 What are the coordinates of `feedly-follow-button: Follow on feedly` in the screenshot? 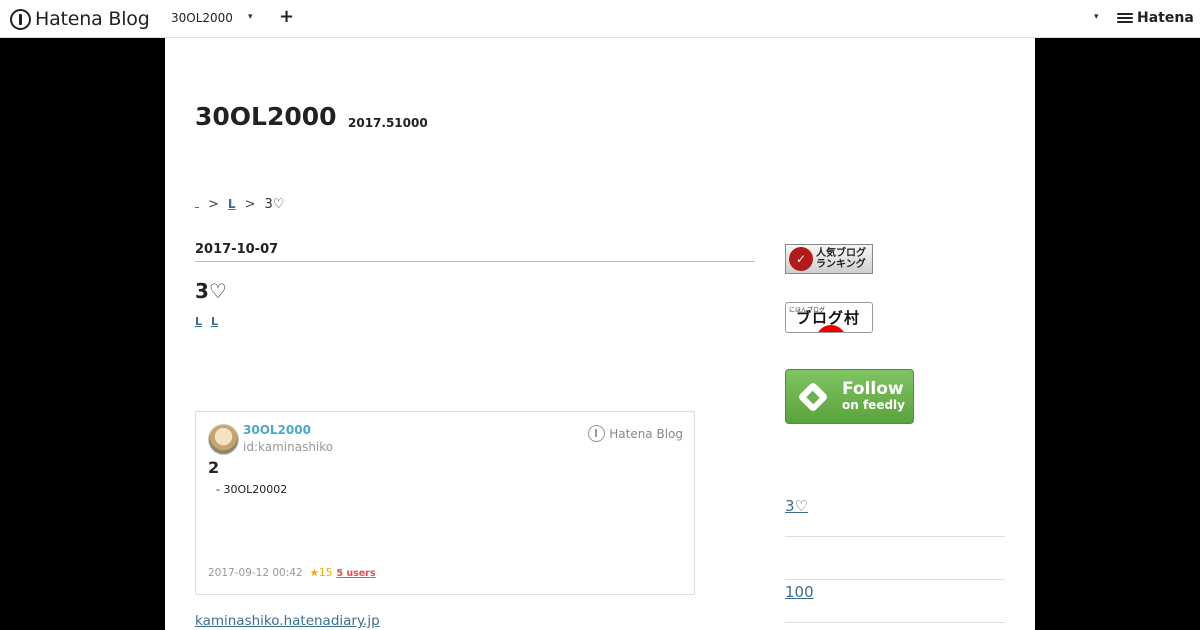 It's located at (849, 396).